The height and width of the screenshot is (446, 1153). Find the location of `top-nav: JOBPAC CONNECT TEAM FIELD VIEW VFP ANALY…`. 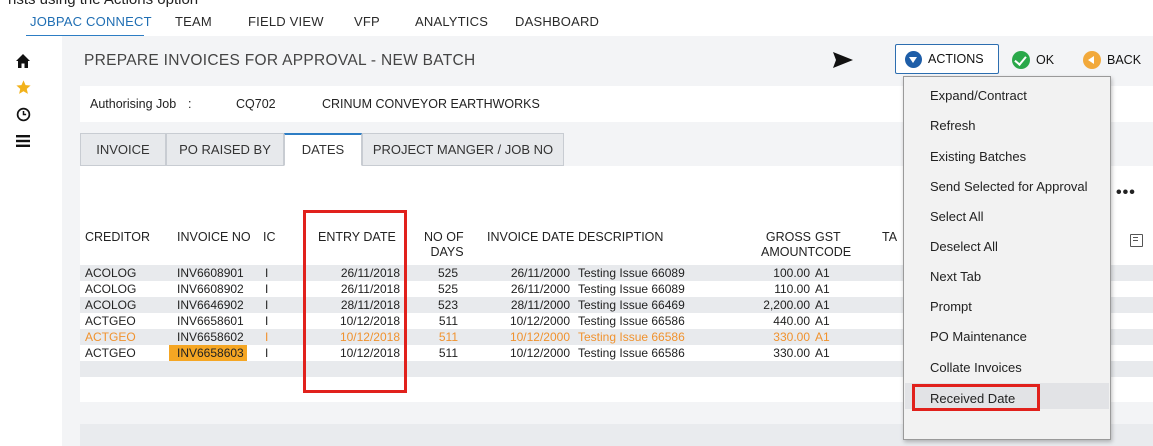

top-nav: JOBPAC CONNECT TEAM FIELD VIEW VFP ANALY… is located at coordinates (576, 22).